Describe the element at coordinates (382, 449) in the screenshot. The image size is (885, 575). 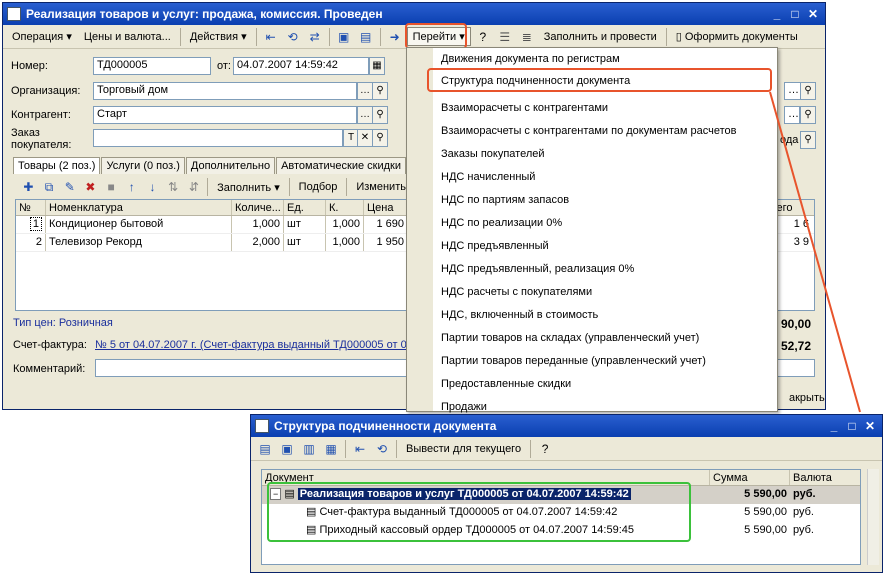
I see `refresh-icon: ⟲` at that location.